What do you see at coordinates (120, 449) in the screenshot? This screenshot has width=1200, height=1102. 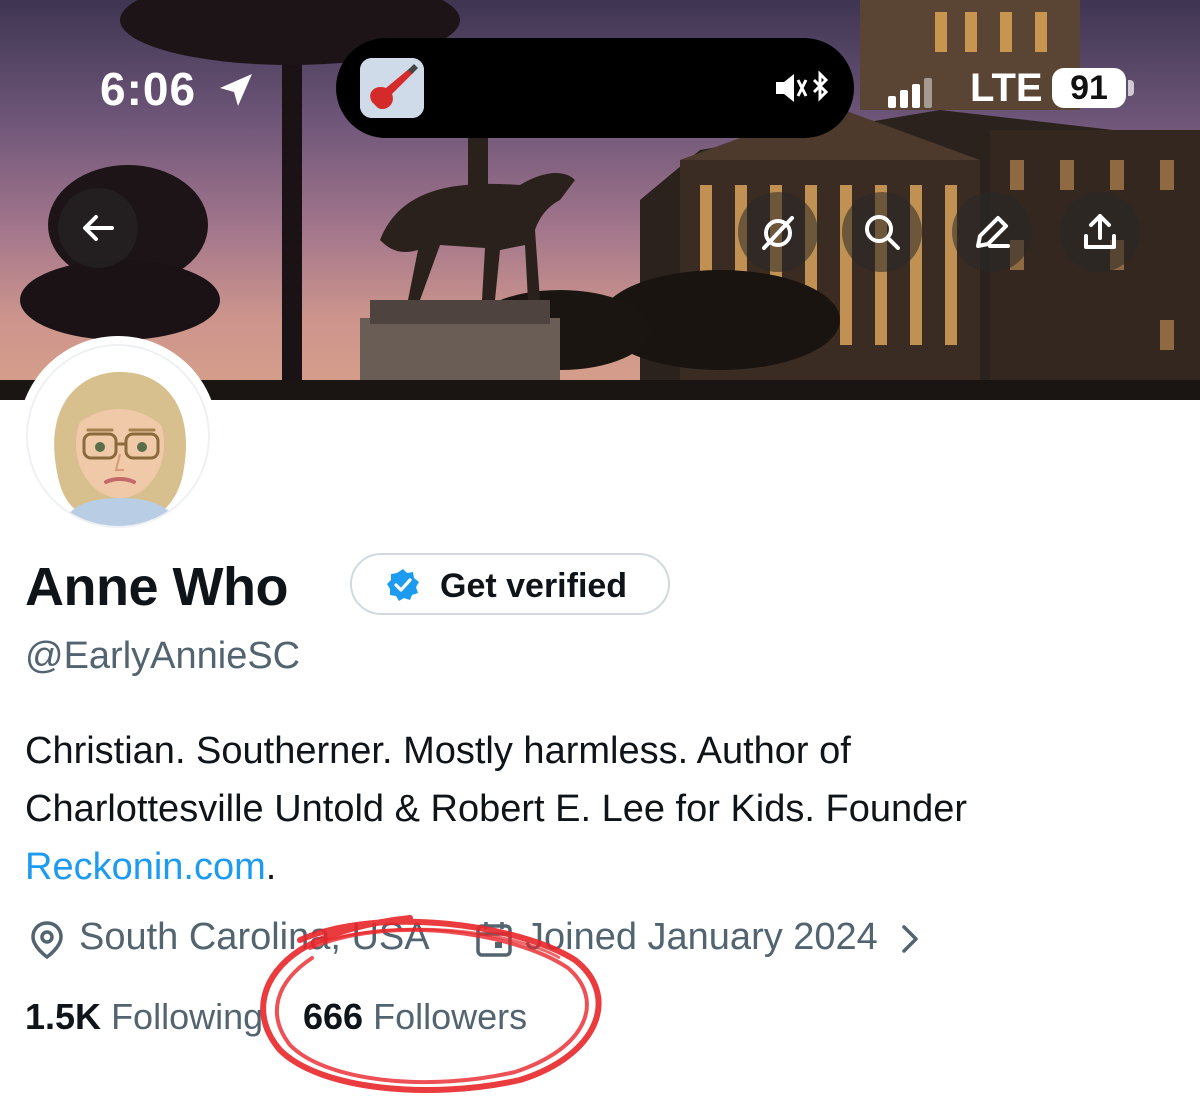 I see `bitmoji-avatar` at bounding box center [120, 449].